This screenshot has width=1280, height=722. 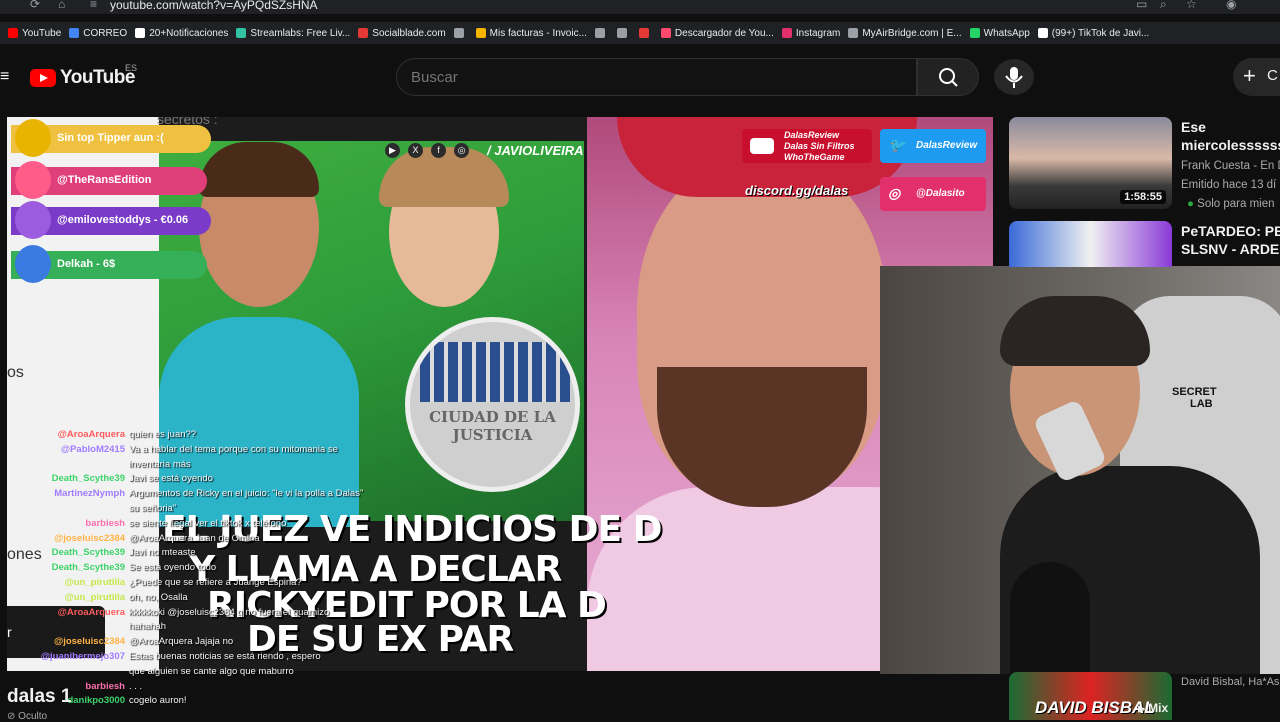 I want to click on install-icon: ▭, so click(x=1141, y=5).